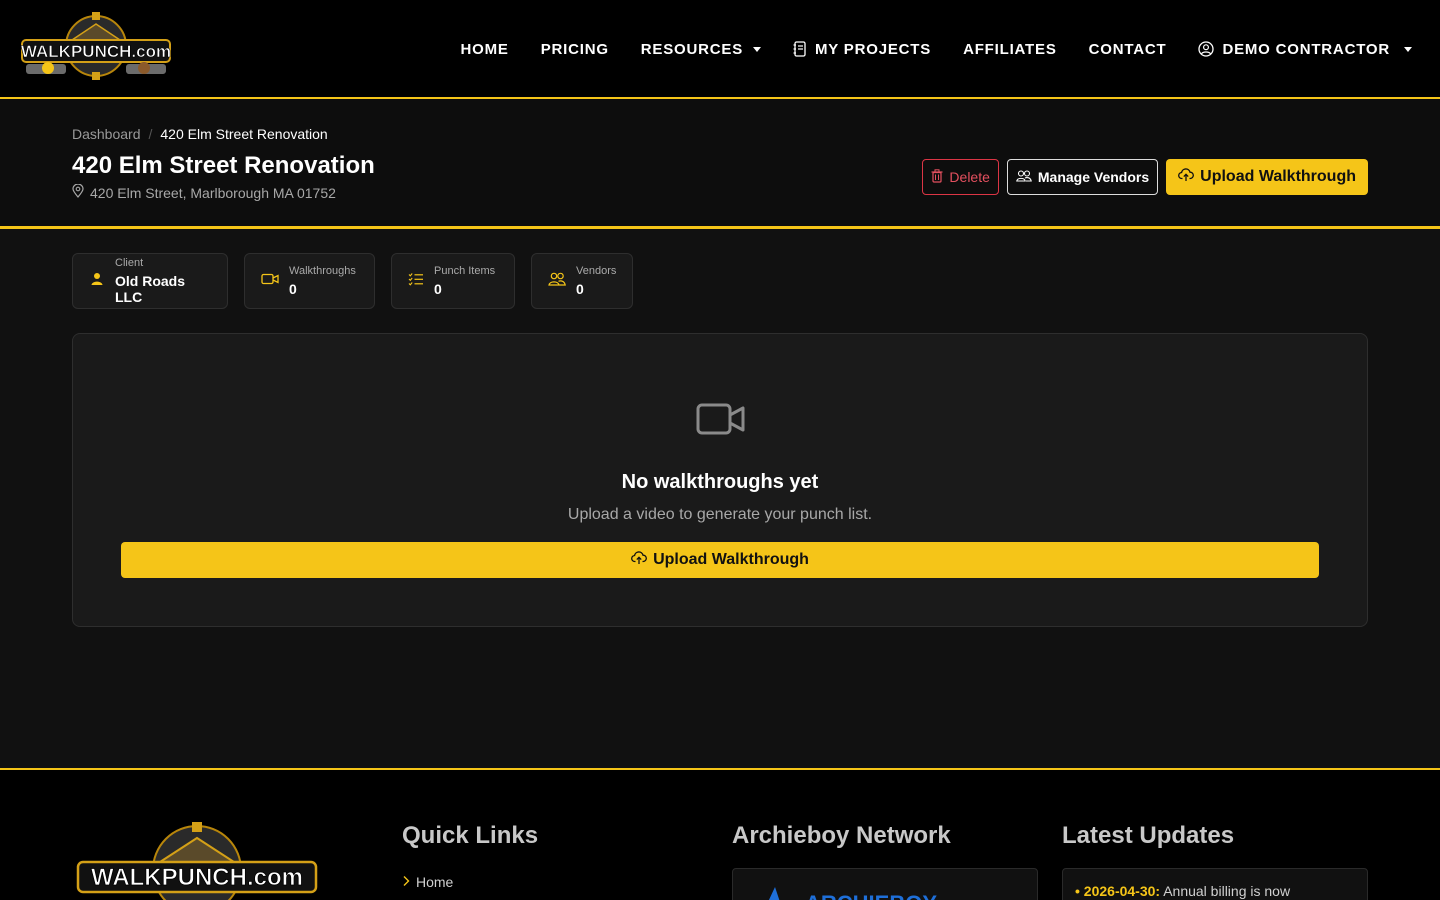 The image size is (1440, 900). I want to click on nav-my-projects-label: MY PROJECTS, so click(873, 49).